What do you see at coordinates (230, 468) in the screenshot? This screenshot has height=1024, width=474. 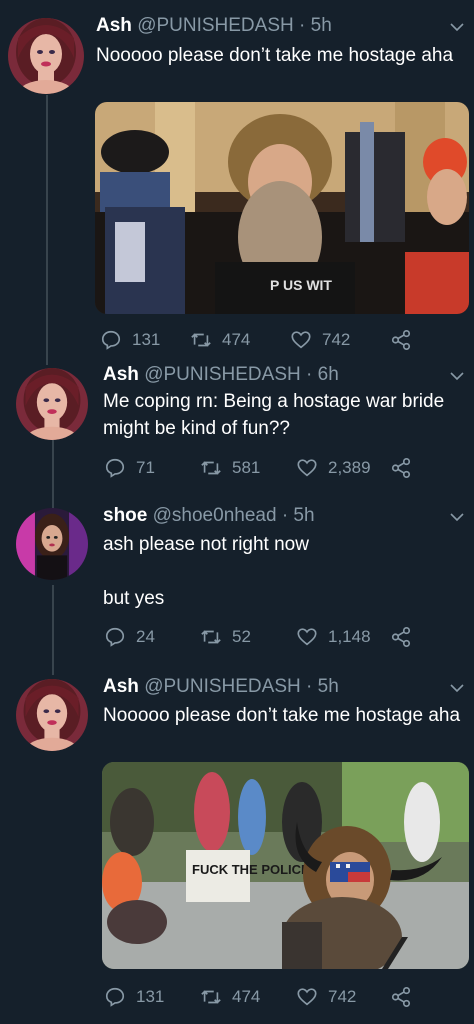 I see `retweet-button: 581` at bounding box center [230, 468].